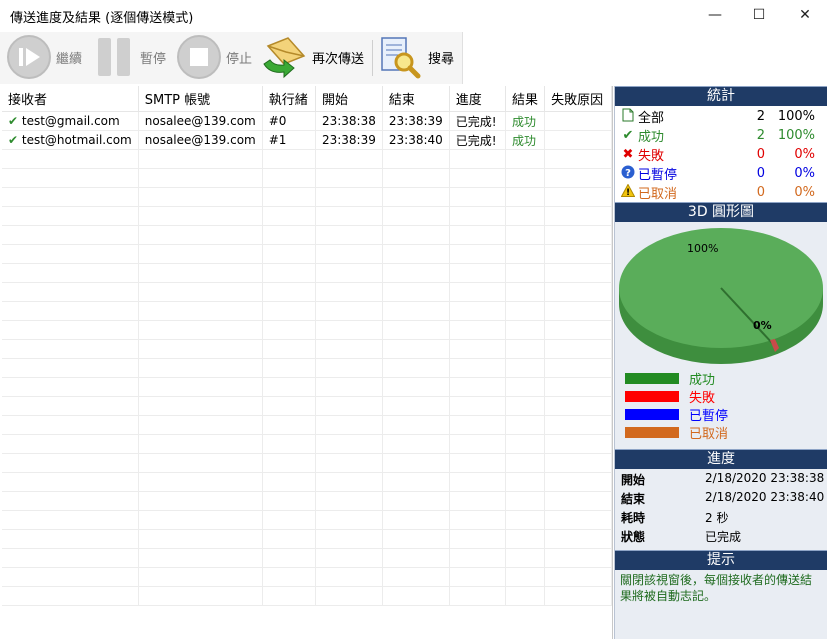  I want to click on column-header-result: 結果, so click(525, 99).